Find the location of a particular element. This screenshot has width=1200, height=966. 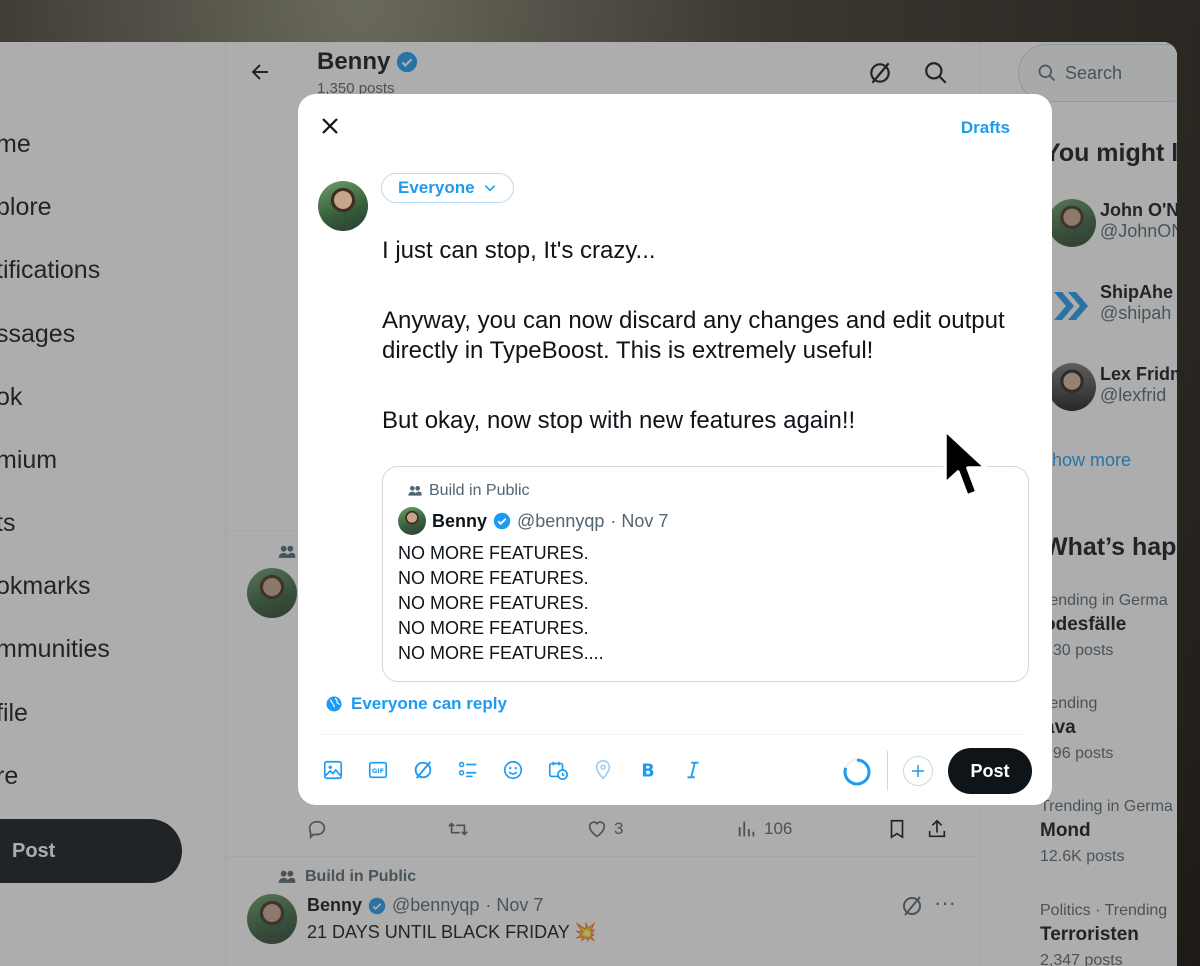

grok-icon is located at coordinates (423, 770).